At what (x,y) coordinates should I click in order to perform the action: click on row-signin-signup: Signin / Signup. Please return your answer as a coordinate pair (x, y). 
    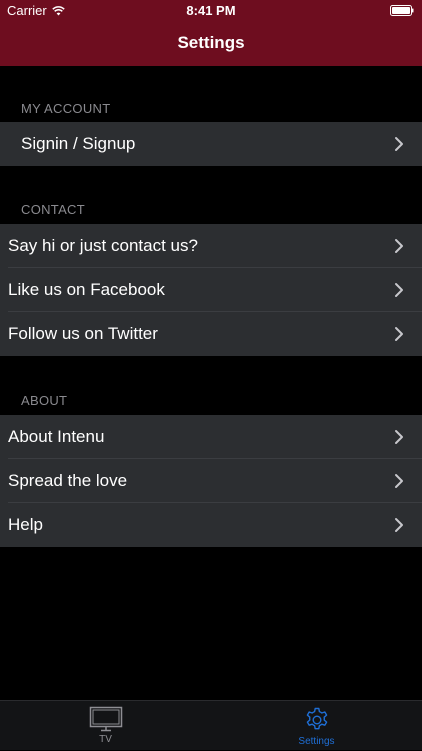
    Looking at the image, I should click on (211, 144).